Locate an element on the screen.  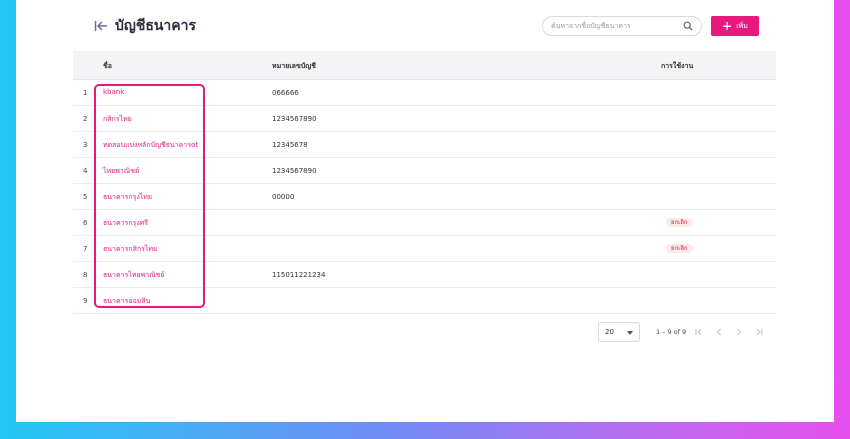
rows-per-page-value: 20 is located at coordinates (609, 332).